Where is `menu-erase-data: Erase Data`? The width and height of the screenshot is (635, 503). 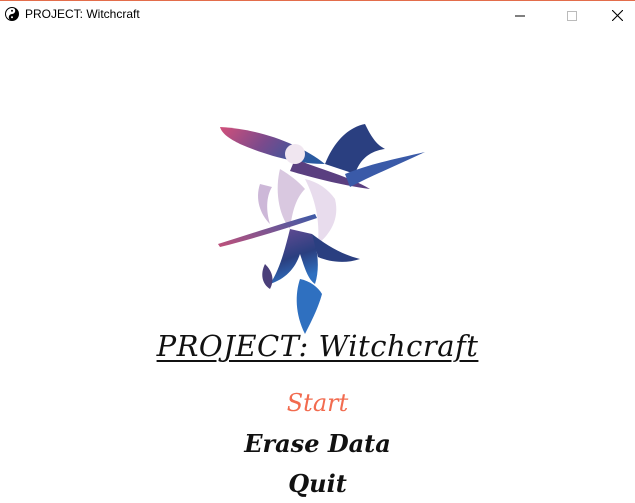
menu-erase-data: Erase Data is located at coordinates (317, 443).